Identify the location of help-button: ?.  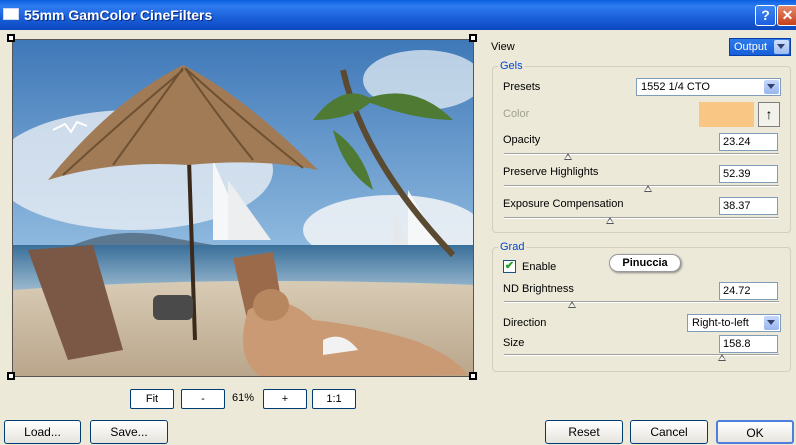
(765, 15).